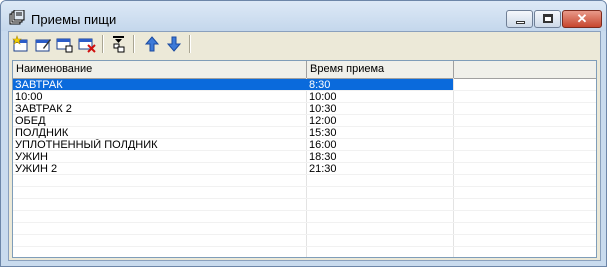 The image size is (607, 267). What do you see at coordinates (174, 44) in the screenshot?
I see `move-down-icon` at bounding box center [174, 44].